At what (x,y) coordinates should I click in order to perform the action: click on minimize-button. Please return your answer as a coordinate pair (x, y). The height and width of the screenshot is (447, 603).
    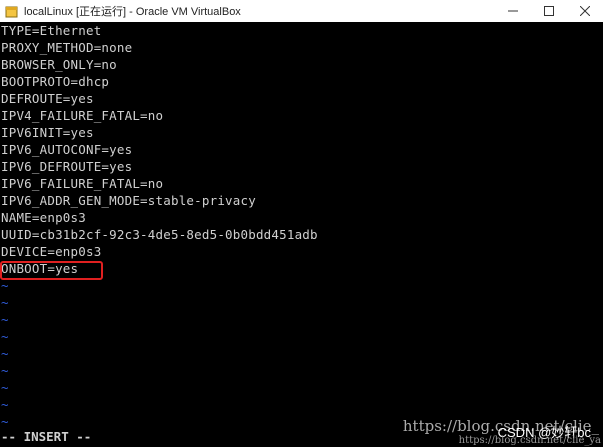
    Looking at the image, I should click on (513, 11).